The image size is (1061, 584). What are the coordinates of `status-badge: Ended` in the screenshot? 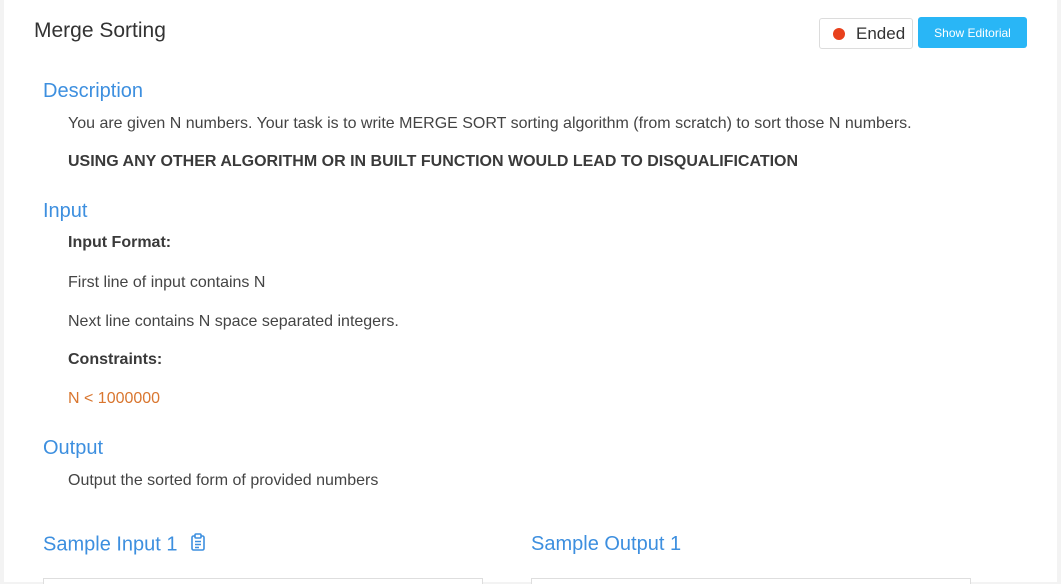 It's located at (866, 33).